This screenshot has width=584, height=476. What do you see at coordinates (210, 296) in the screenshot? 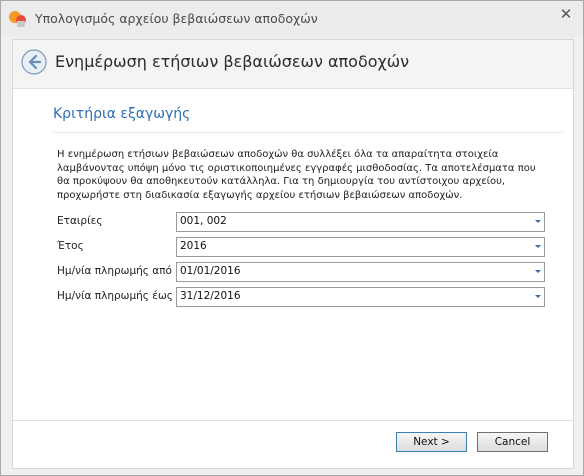
I see `date-to-value: 31/12/2016` at bounding box center [210, 296].